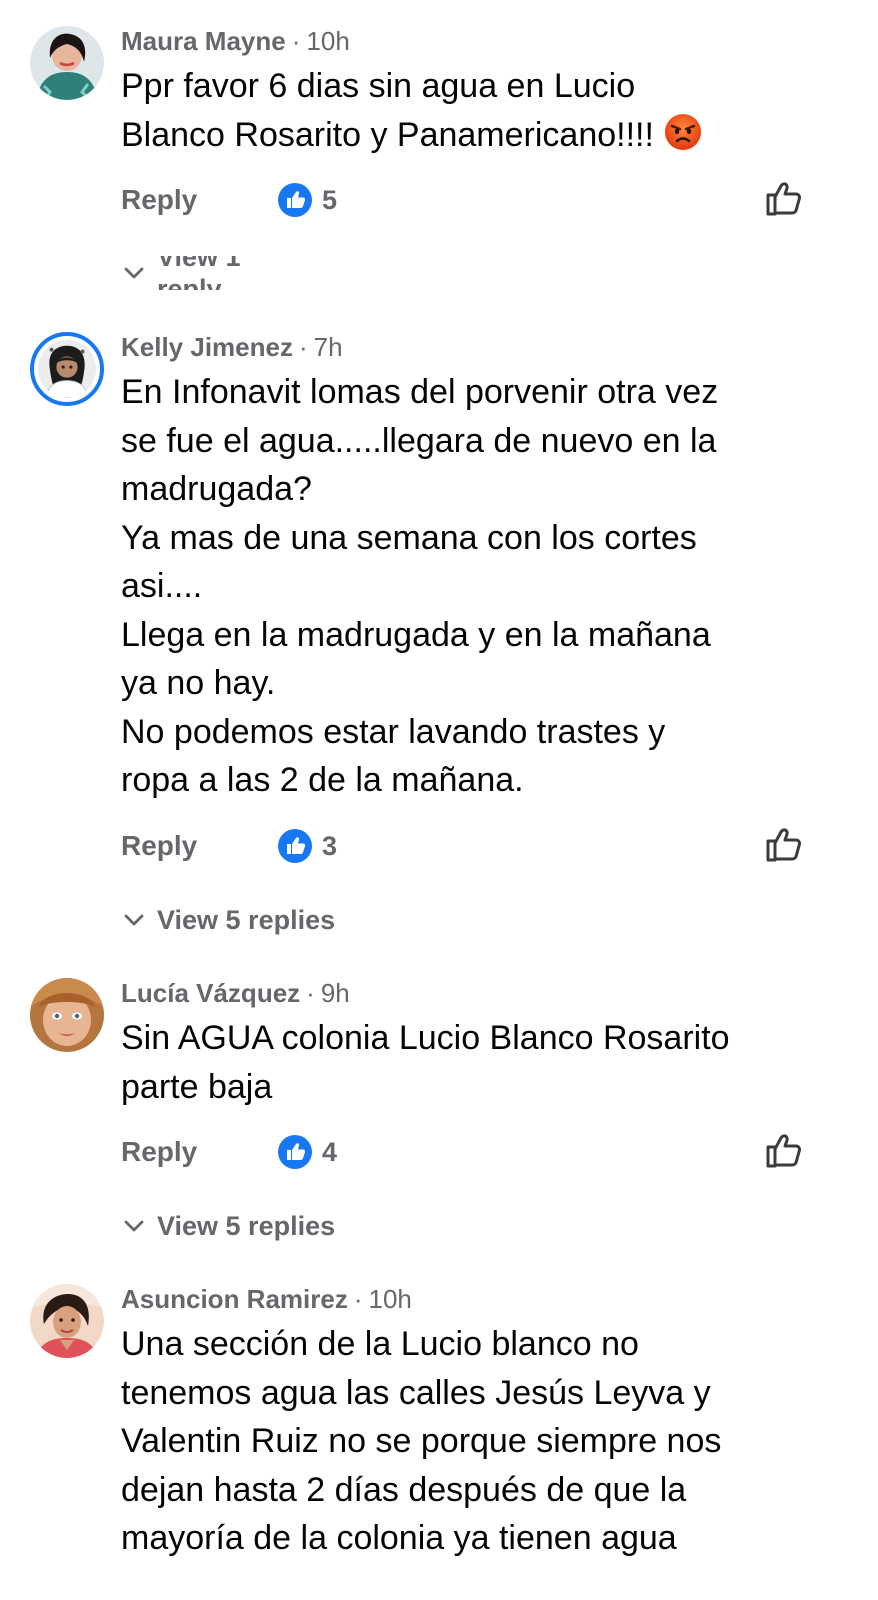 Image resolution: width=878 pixels, height=1600 pixels. What do you see at coordinates (330, 845) in the screenshot?
I see `reaction-count: 3` at bounding box center [330, 845].